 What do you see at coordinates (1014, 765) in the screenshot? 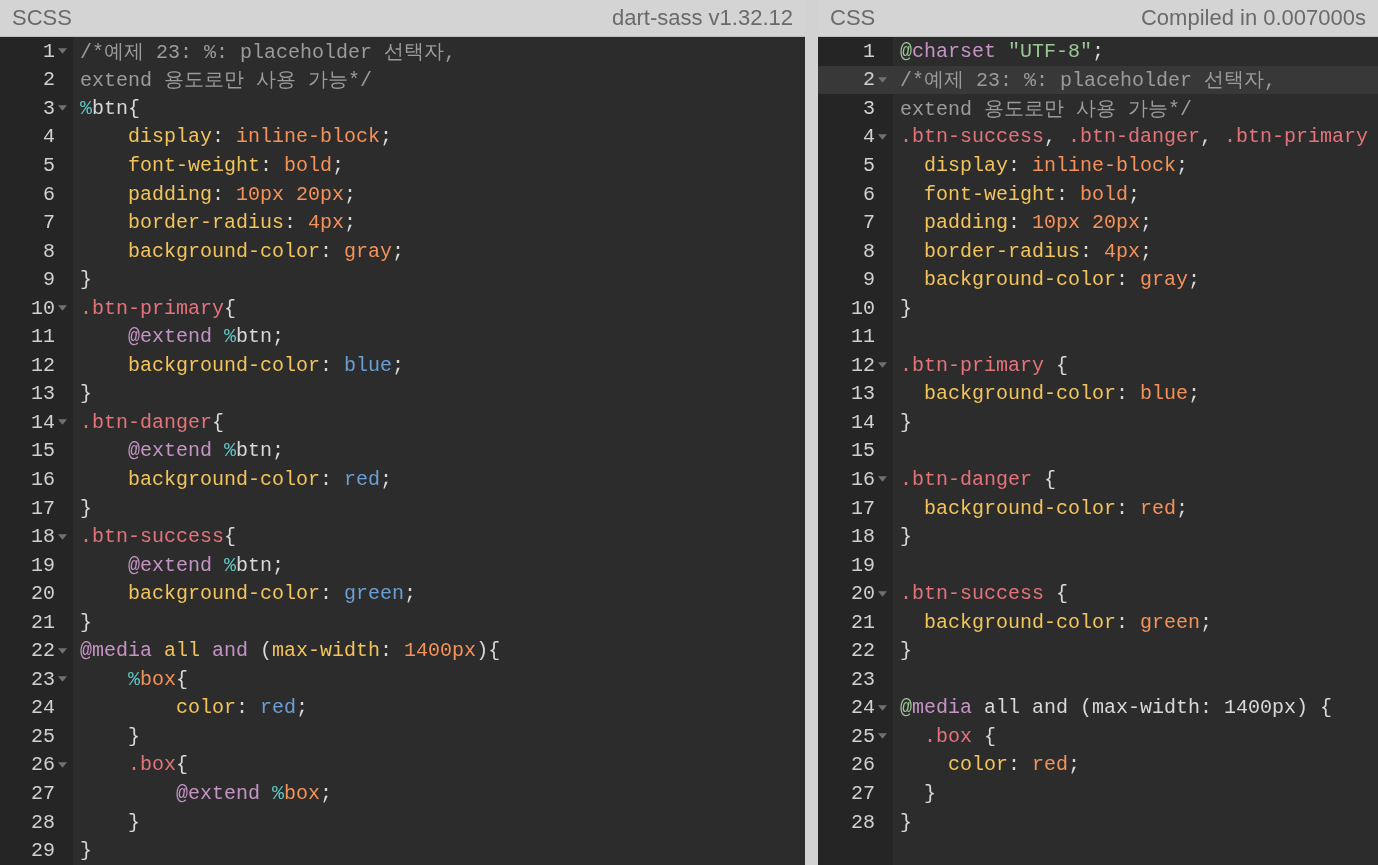
I see `code-line: color: red;` at bounding box center [1014, 765].